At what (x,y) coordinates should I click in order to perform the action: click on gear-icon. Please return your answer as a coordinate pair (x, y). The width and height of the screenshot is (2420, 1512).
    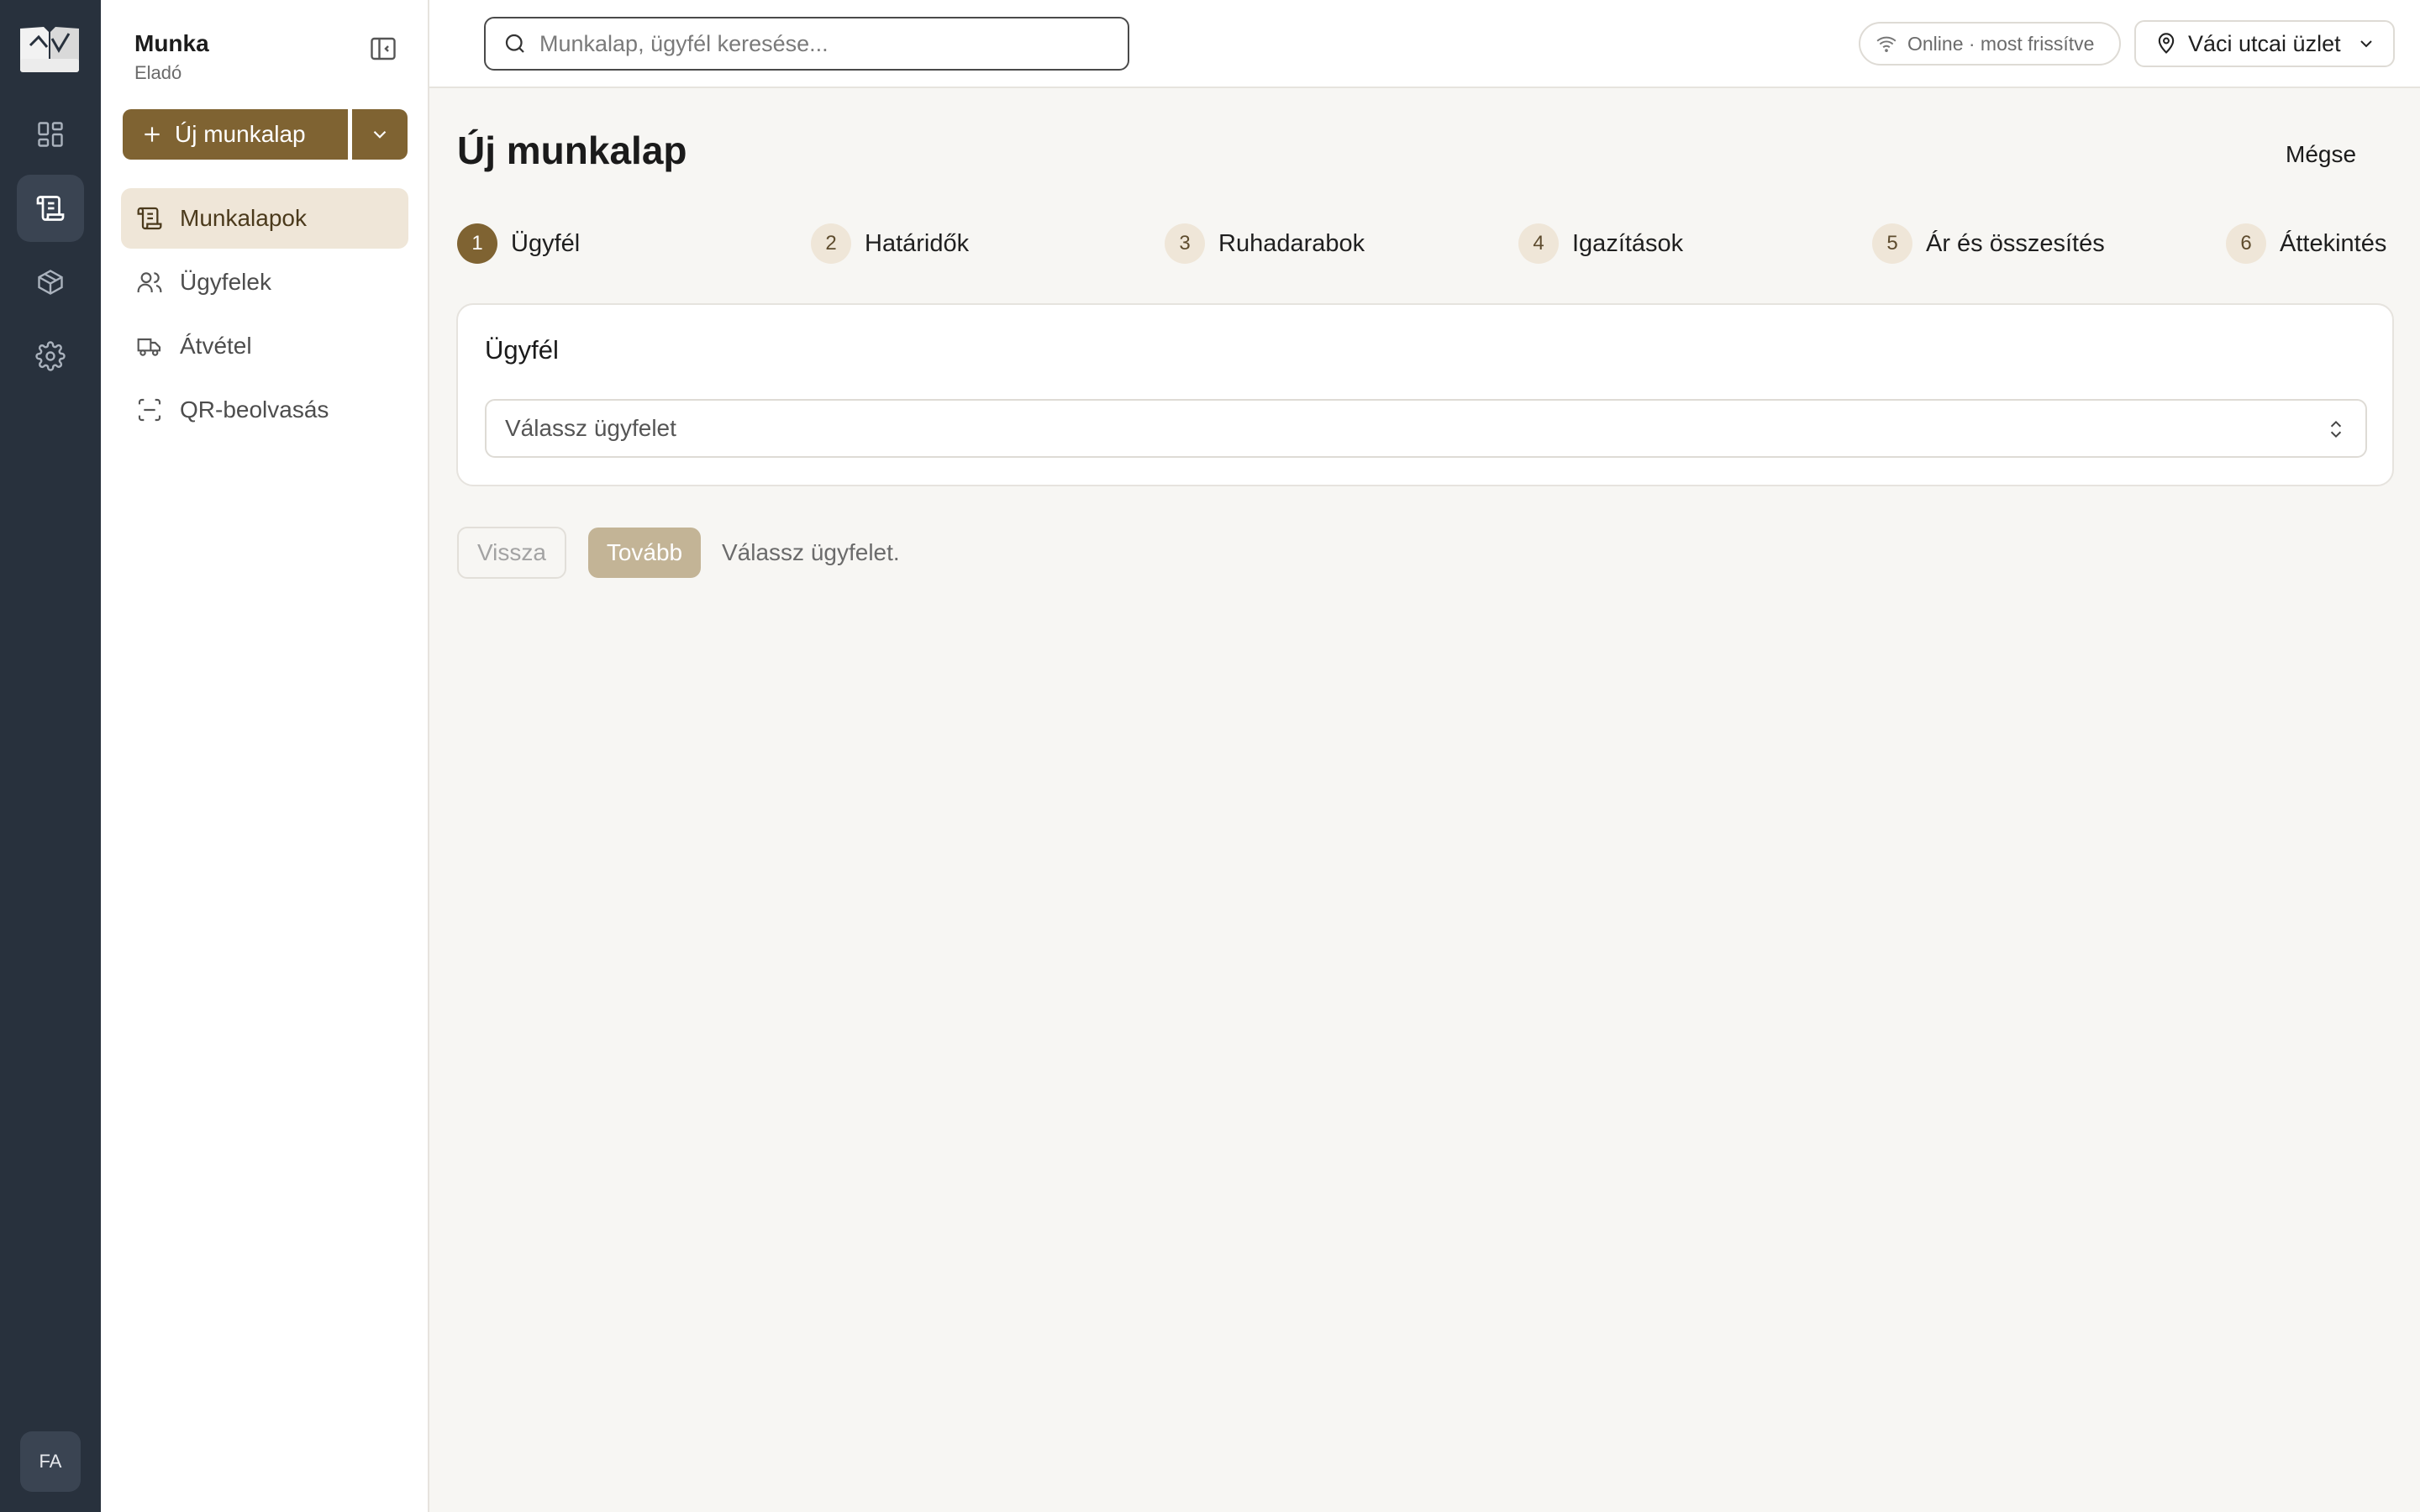
    Looking at the image, I should click on (51, 356).